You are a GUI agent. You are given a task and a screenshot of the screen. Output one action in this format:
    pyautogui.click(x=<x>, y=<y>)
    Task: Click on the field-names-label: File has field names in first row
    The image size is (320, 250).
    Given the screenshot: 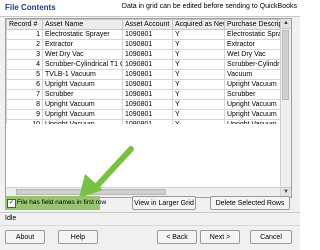 What is the action you would take?
    pyautogui.click(x=62, y=202)
    